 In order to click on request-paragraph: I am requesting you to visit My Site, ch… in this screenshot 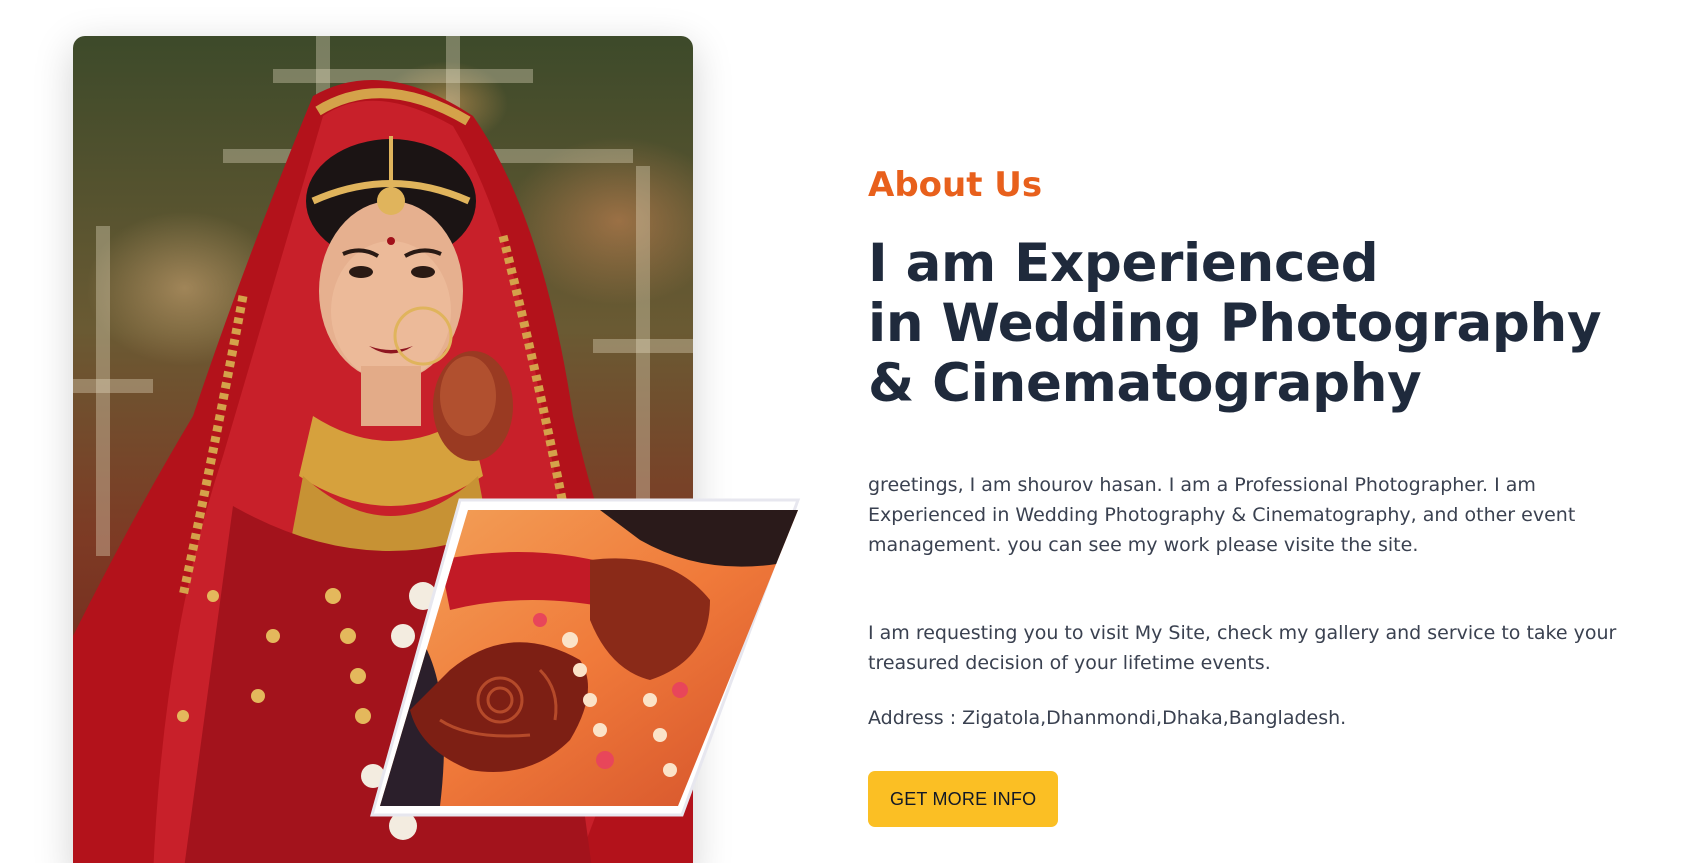, I will do `click(1242, 647)`.